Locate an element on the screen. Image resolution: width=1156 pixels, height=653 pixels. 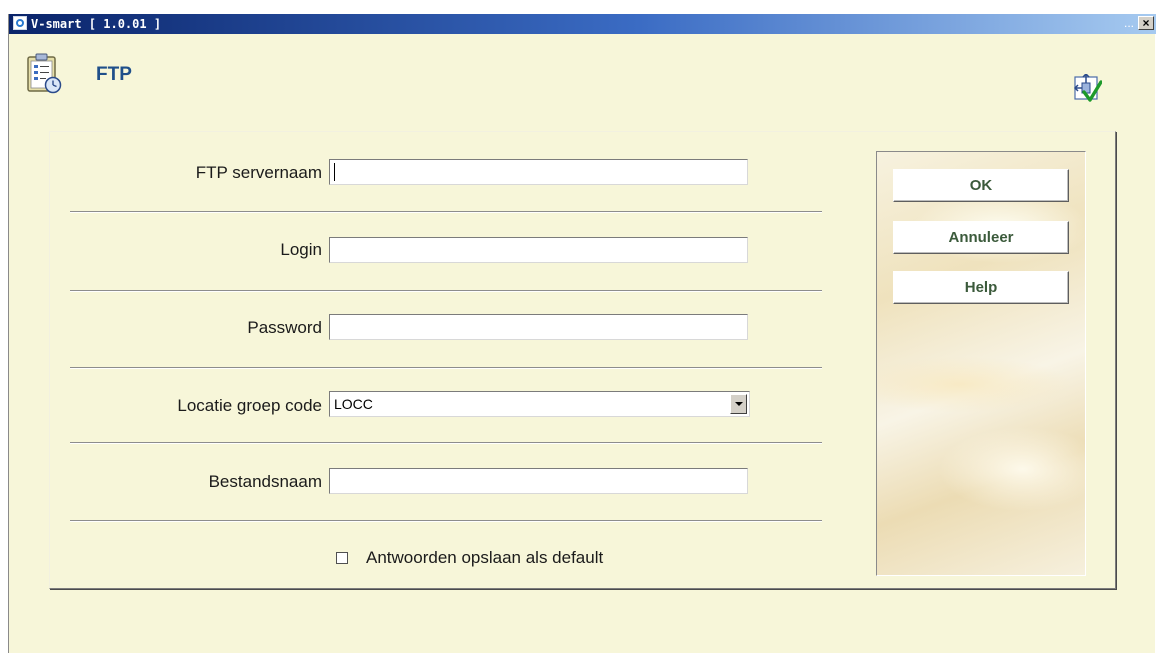
password-input is located at coordinates (538, 327).